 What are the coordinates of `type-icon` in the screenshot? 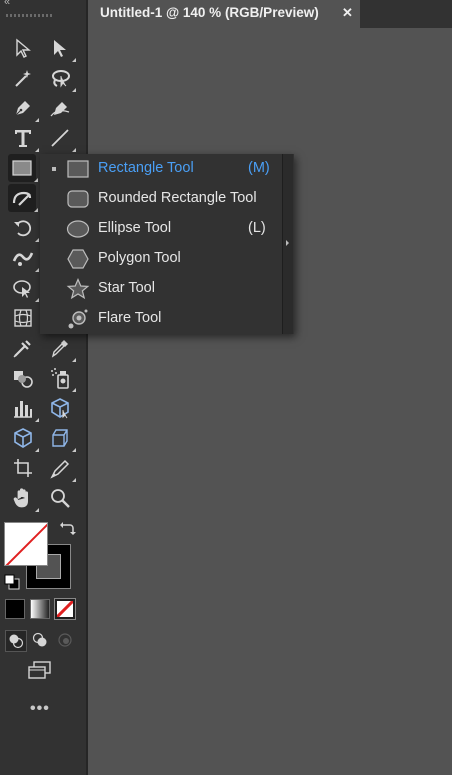 It's located at (23, 138).